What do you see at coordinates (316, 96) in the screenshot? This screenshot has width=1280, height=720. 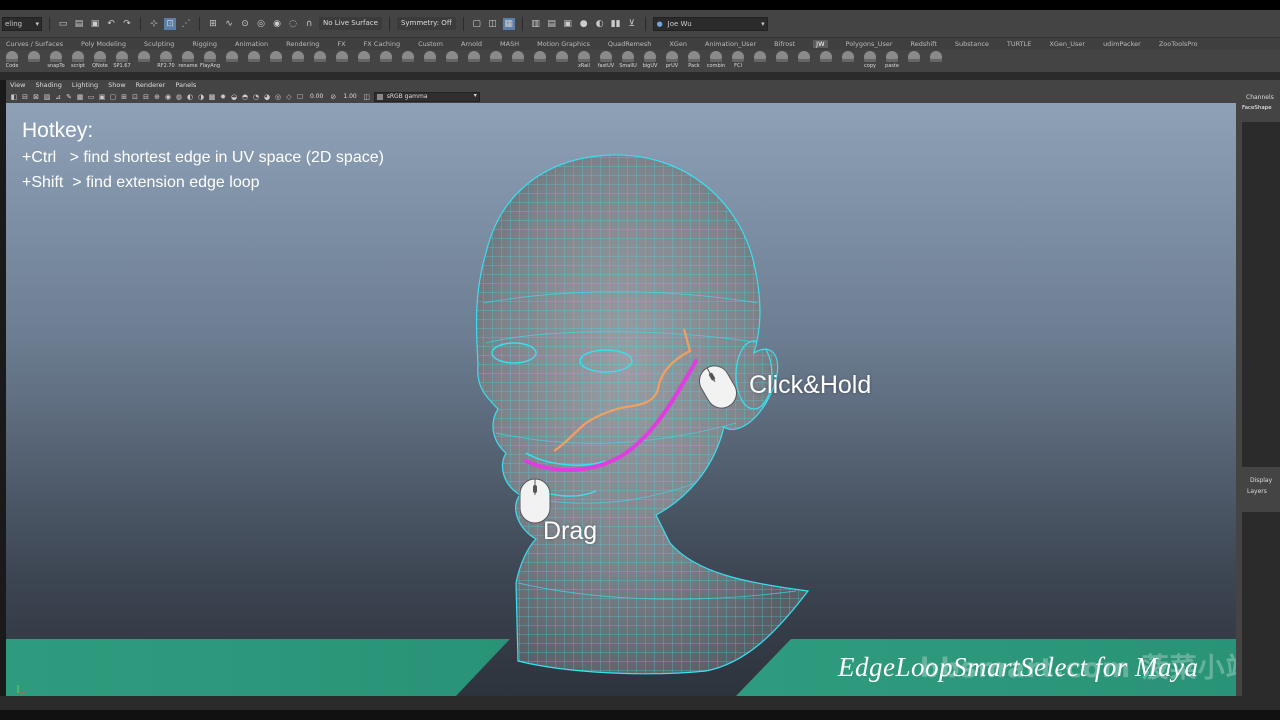 I see `exposure-value: 0.00` at bounding box center [316, 96].